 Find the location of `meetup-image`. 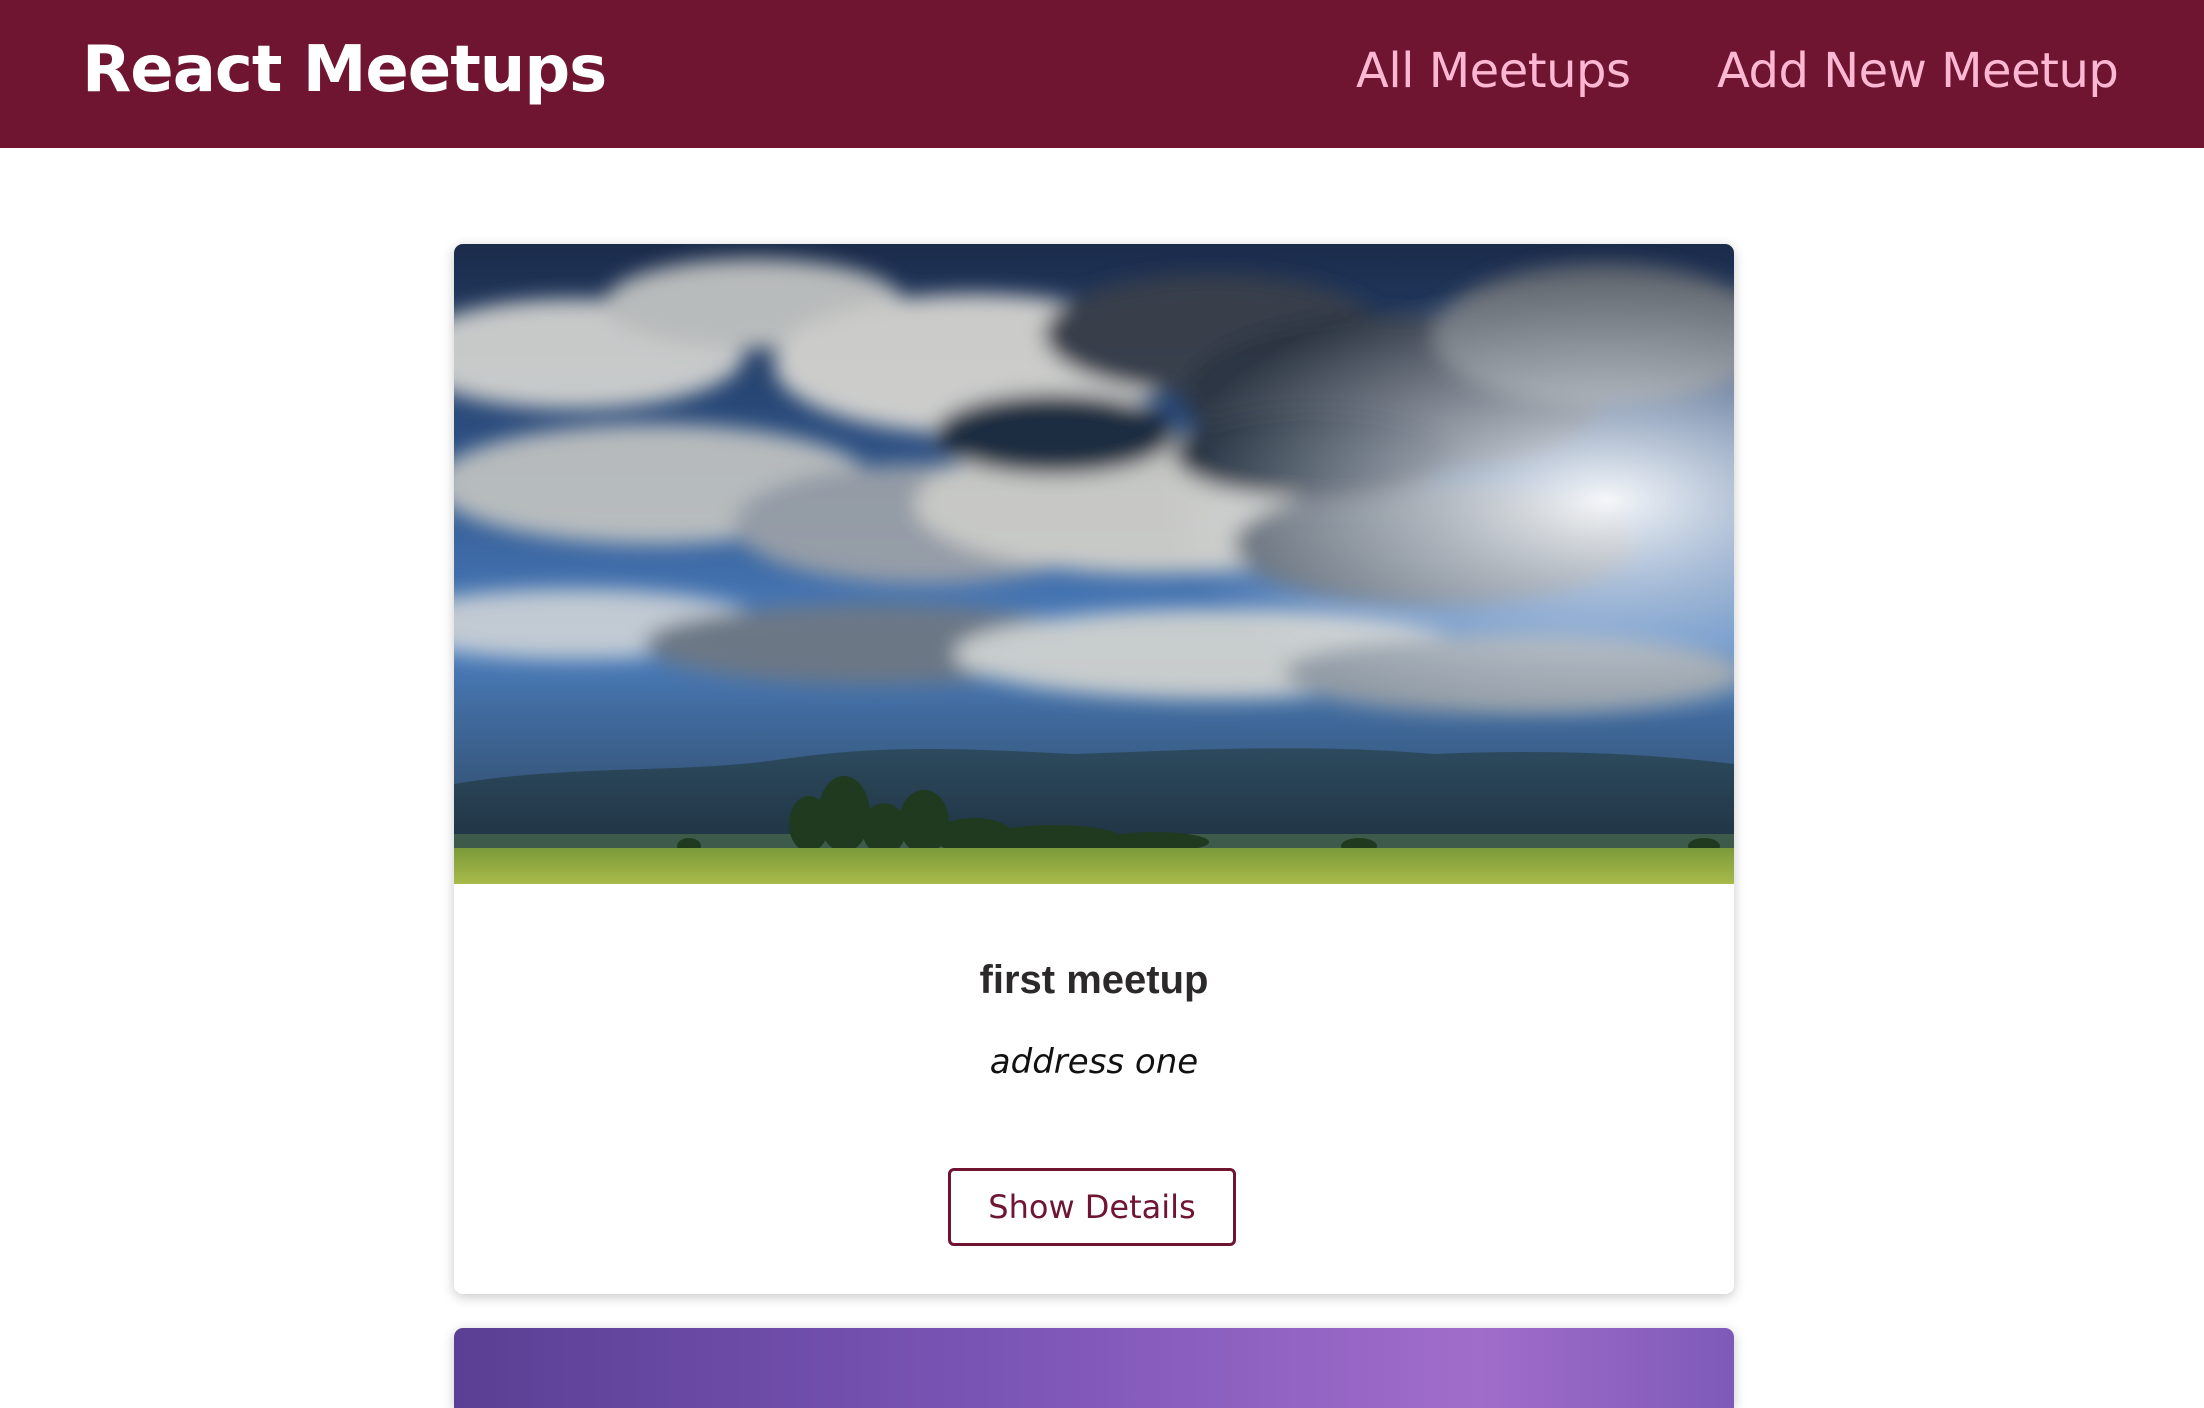

meetup-image is located at coordinates (1094, 1368).